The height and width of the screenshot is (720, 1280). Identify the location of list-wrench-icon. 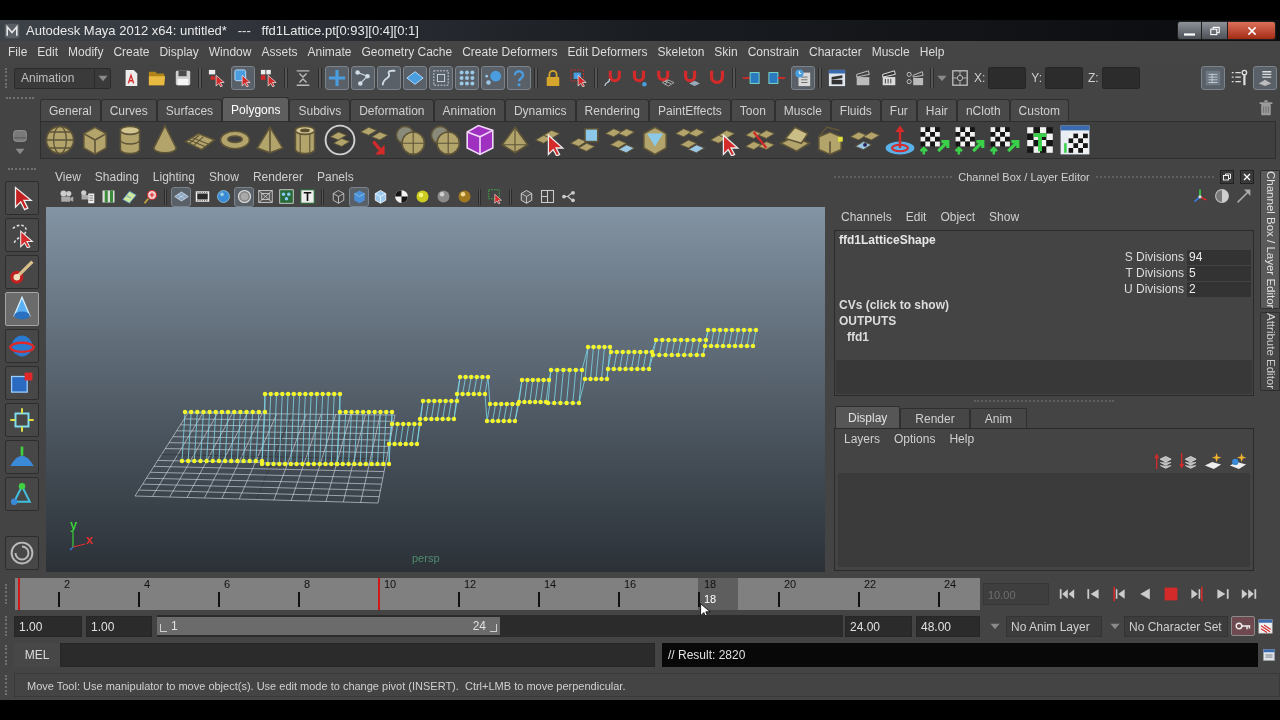
(1239, 78).